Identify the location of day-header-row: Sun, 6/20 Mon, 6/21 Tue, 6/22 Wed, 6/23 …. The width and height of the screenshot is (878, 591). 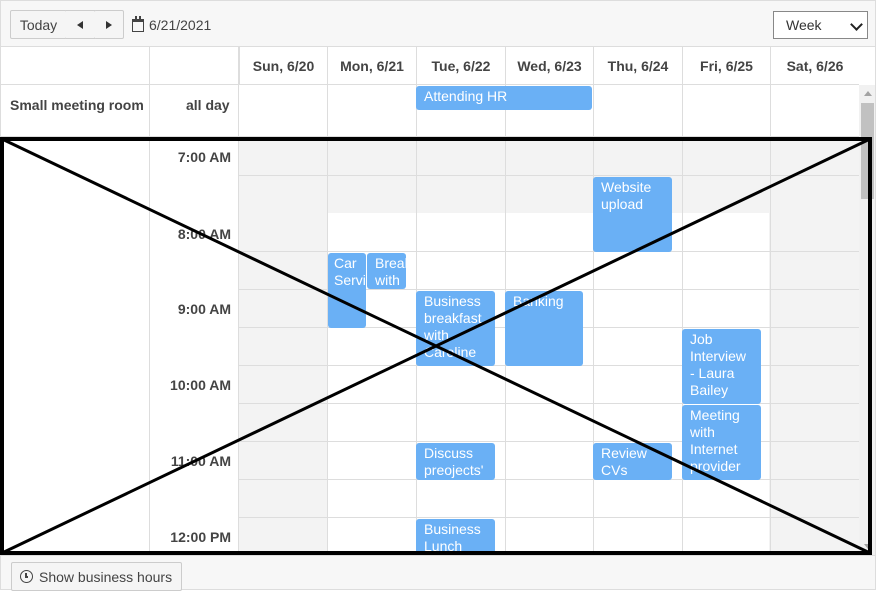
(430, 66).